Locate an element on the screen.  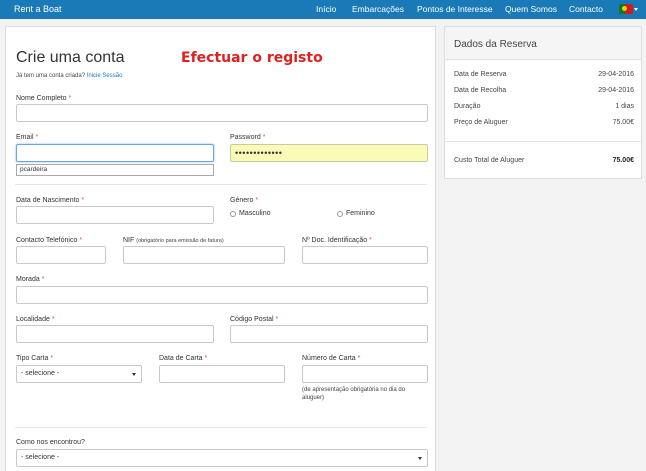
language-caret-icon is located at coordinates (636, 9).